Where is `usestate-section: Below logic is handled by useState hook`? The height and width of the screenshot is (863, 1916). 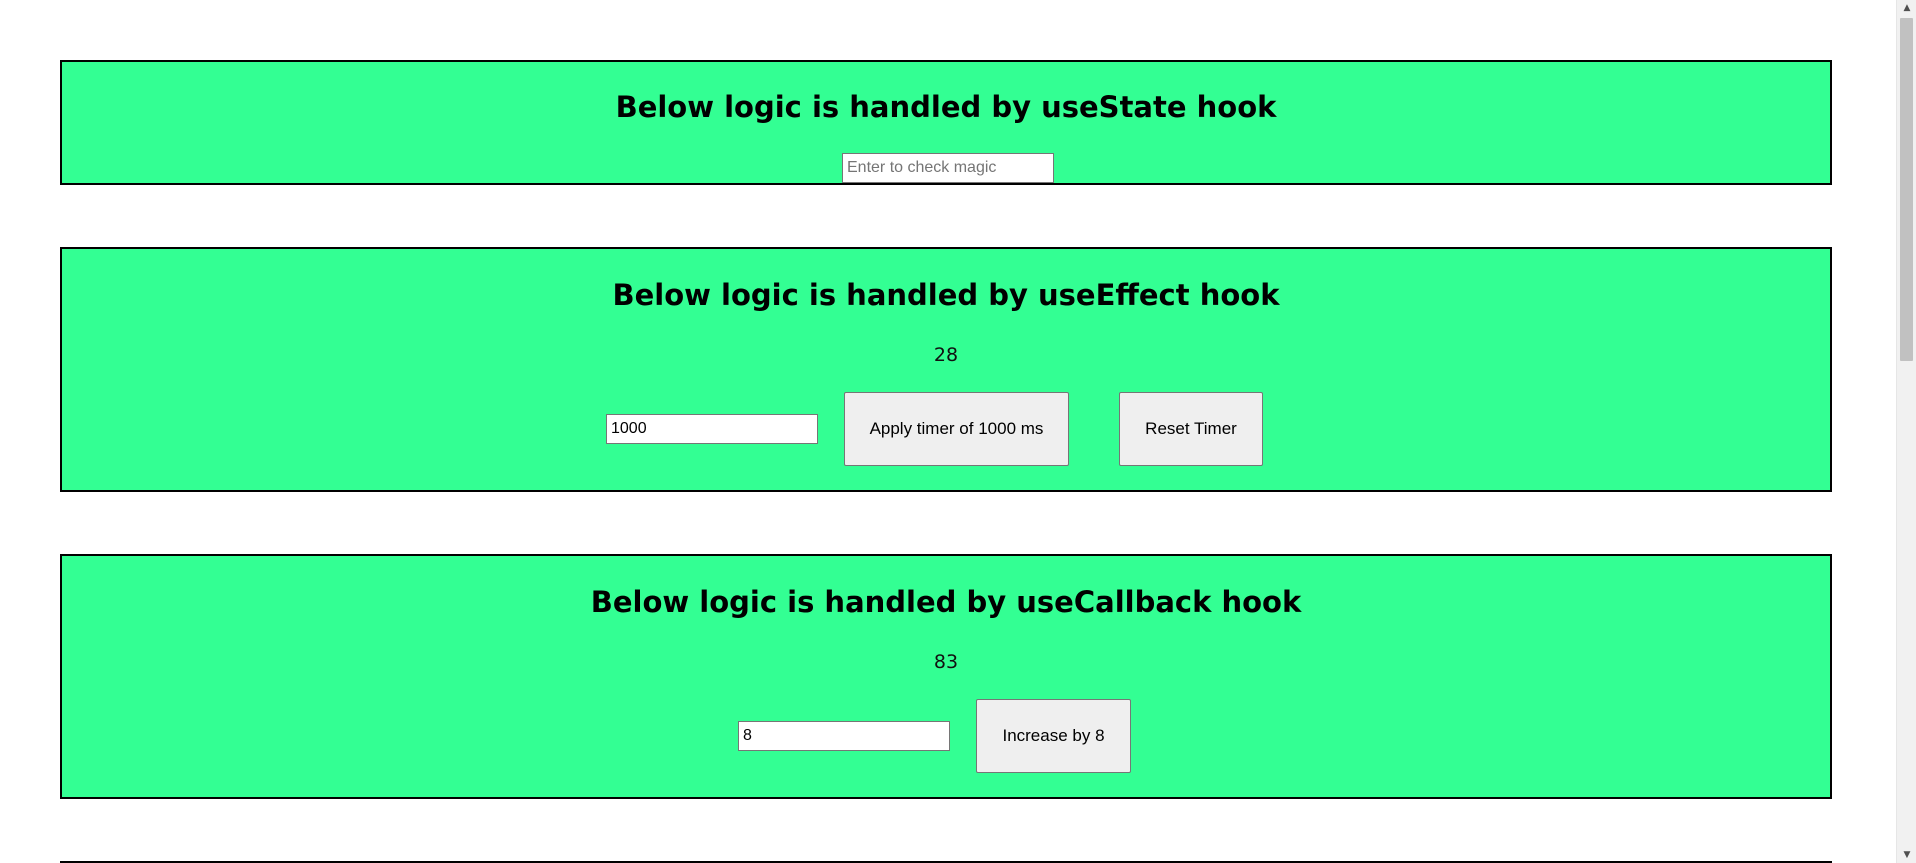
usestate-section: Below logic is handled by useState hook is located at coordinates (946, 122).